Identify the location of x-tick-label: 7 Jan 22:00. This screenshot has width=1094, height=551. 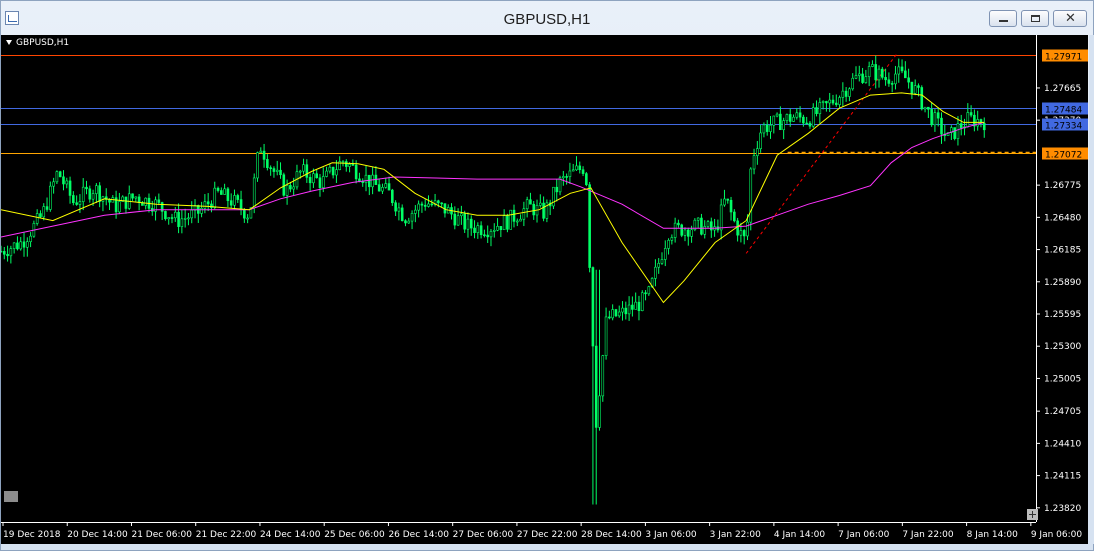
(928, 535).